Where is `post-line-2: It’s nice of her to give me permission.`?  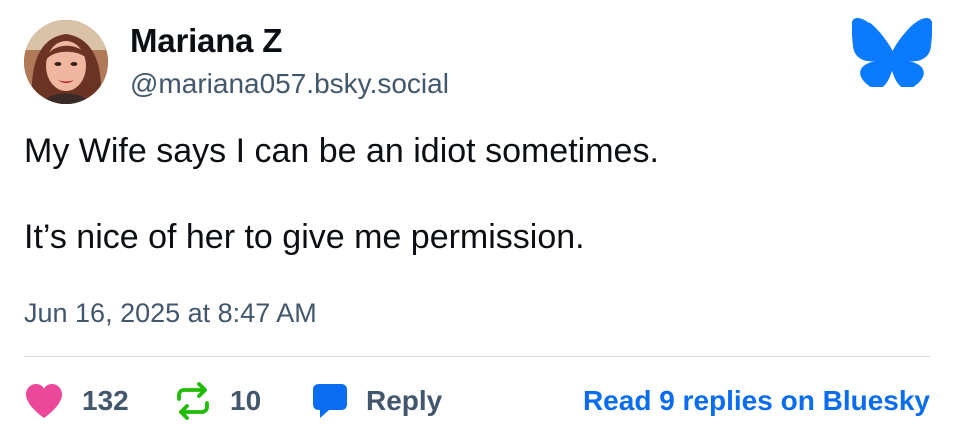
post-line-2: It’s nice of her to give me permission. is located at coordinates (304, 237).